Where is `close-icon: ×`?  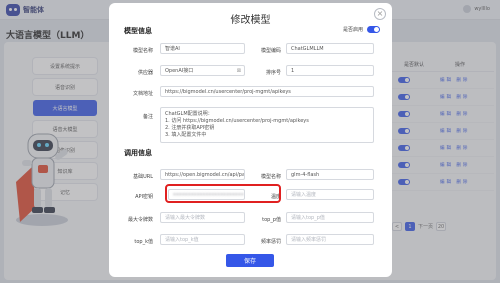
close-icon: × is located at coordinates (380, 14).